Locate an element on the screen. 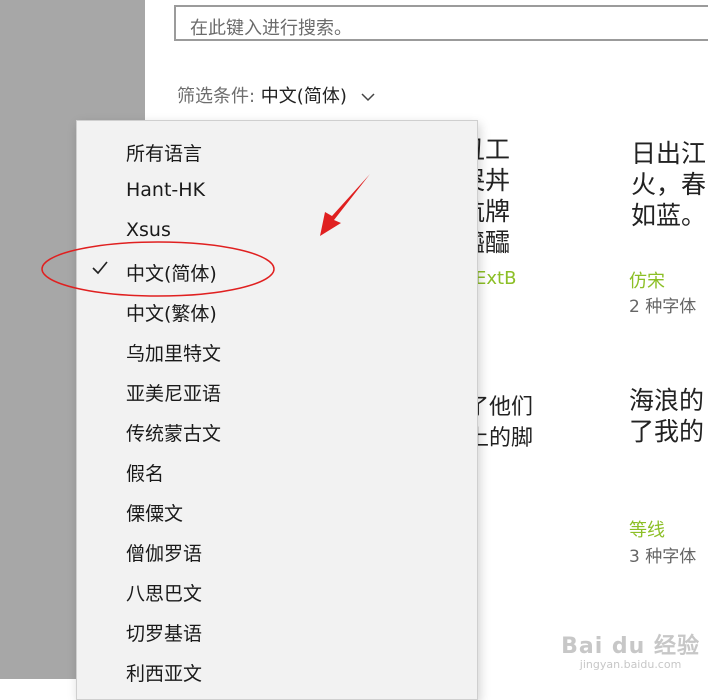 The width and height of the screenshot is (708, 700). dropdown-item: 亚美尼亚语 is located at coordinates (277, 391).